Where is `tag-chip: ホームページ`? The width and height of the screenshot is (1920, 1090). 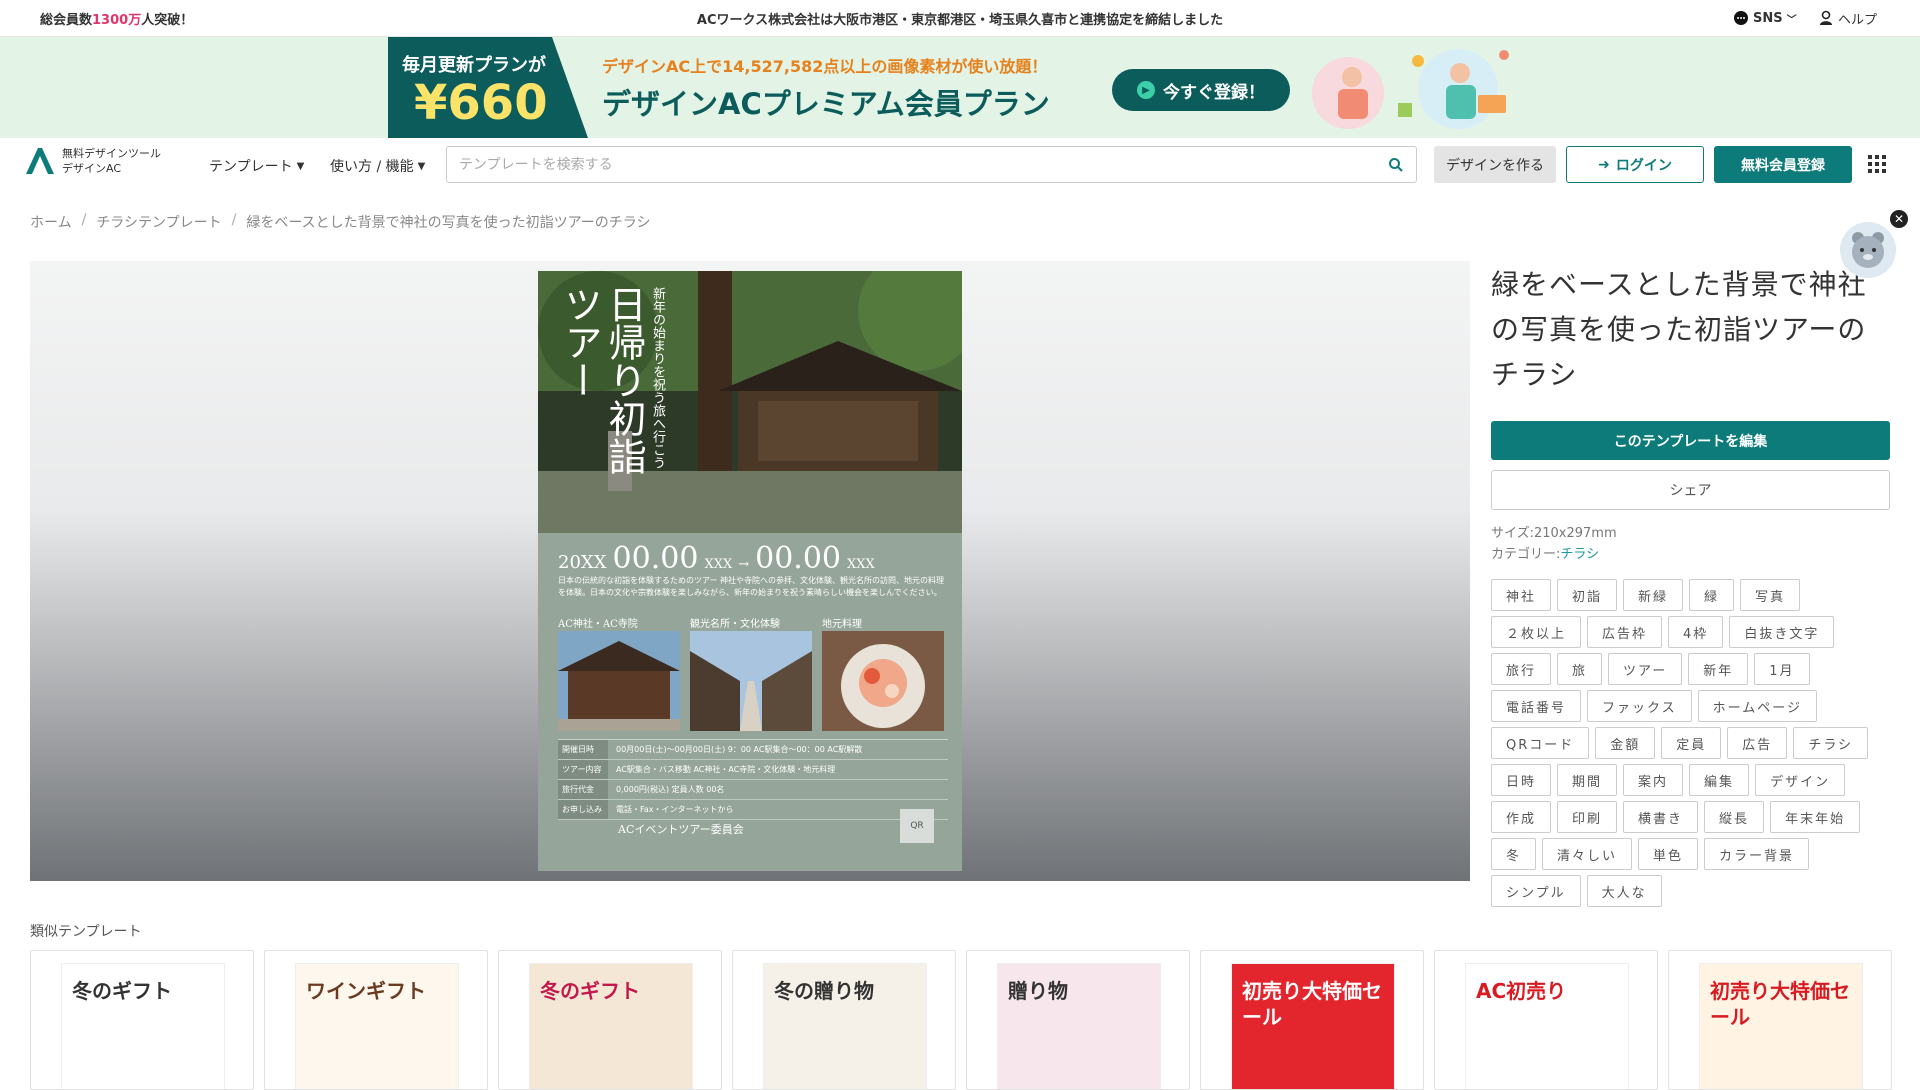 tag-chip: ホームページ is located at coordinates (1757, 706).